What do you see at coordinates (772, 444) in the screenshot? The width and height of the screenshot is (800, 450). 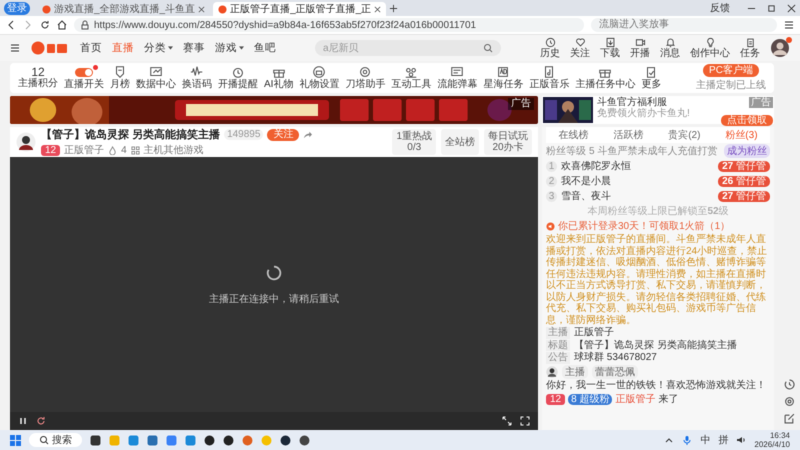 I see `clock-date: 2026/4/10` at bounding box center [772, 444].